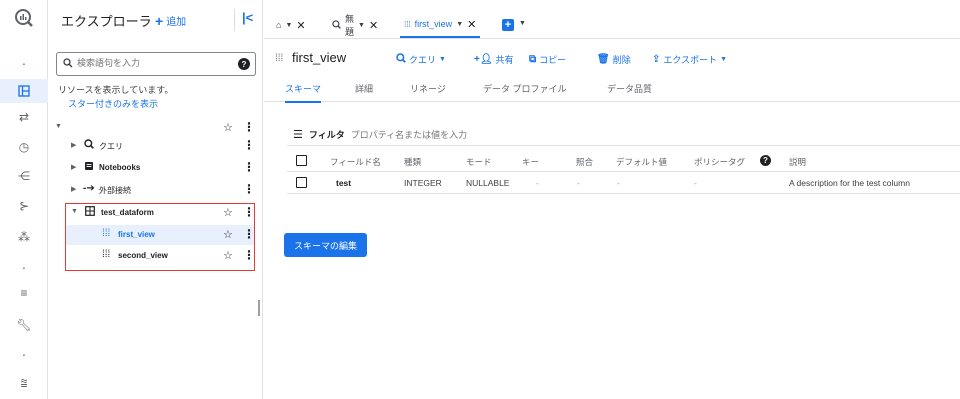 The image size is (960, 399). Describe the element at coordinates (364, 91) in the screenshot. I see `tab-details: 詳細` at that location.